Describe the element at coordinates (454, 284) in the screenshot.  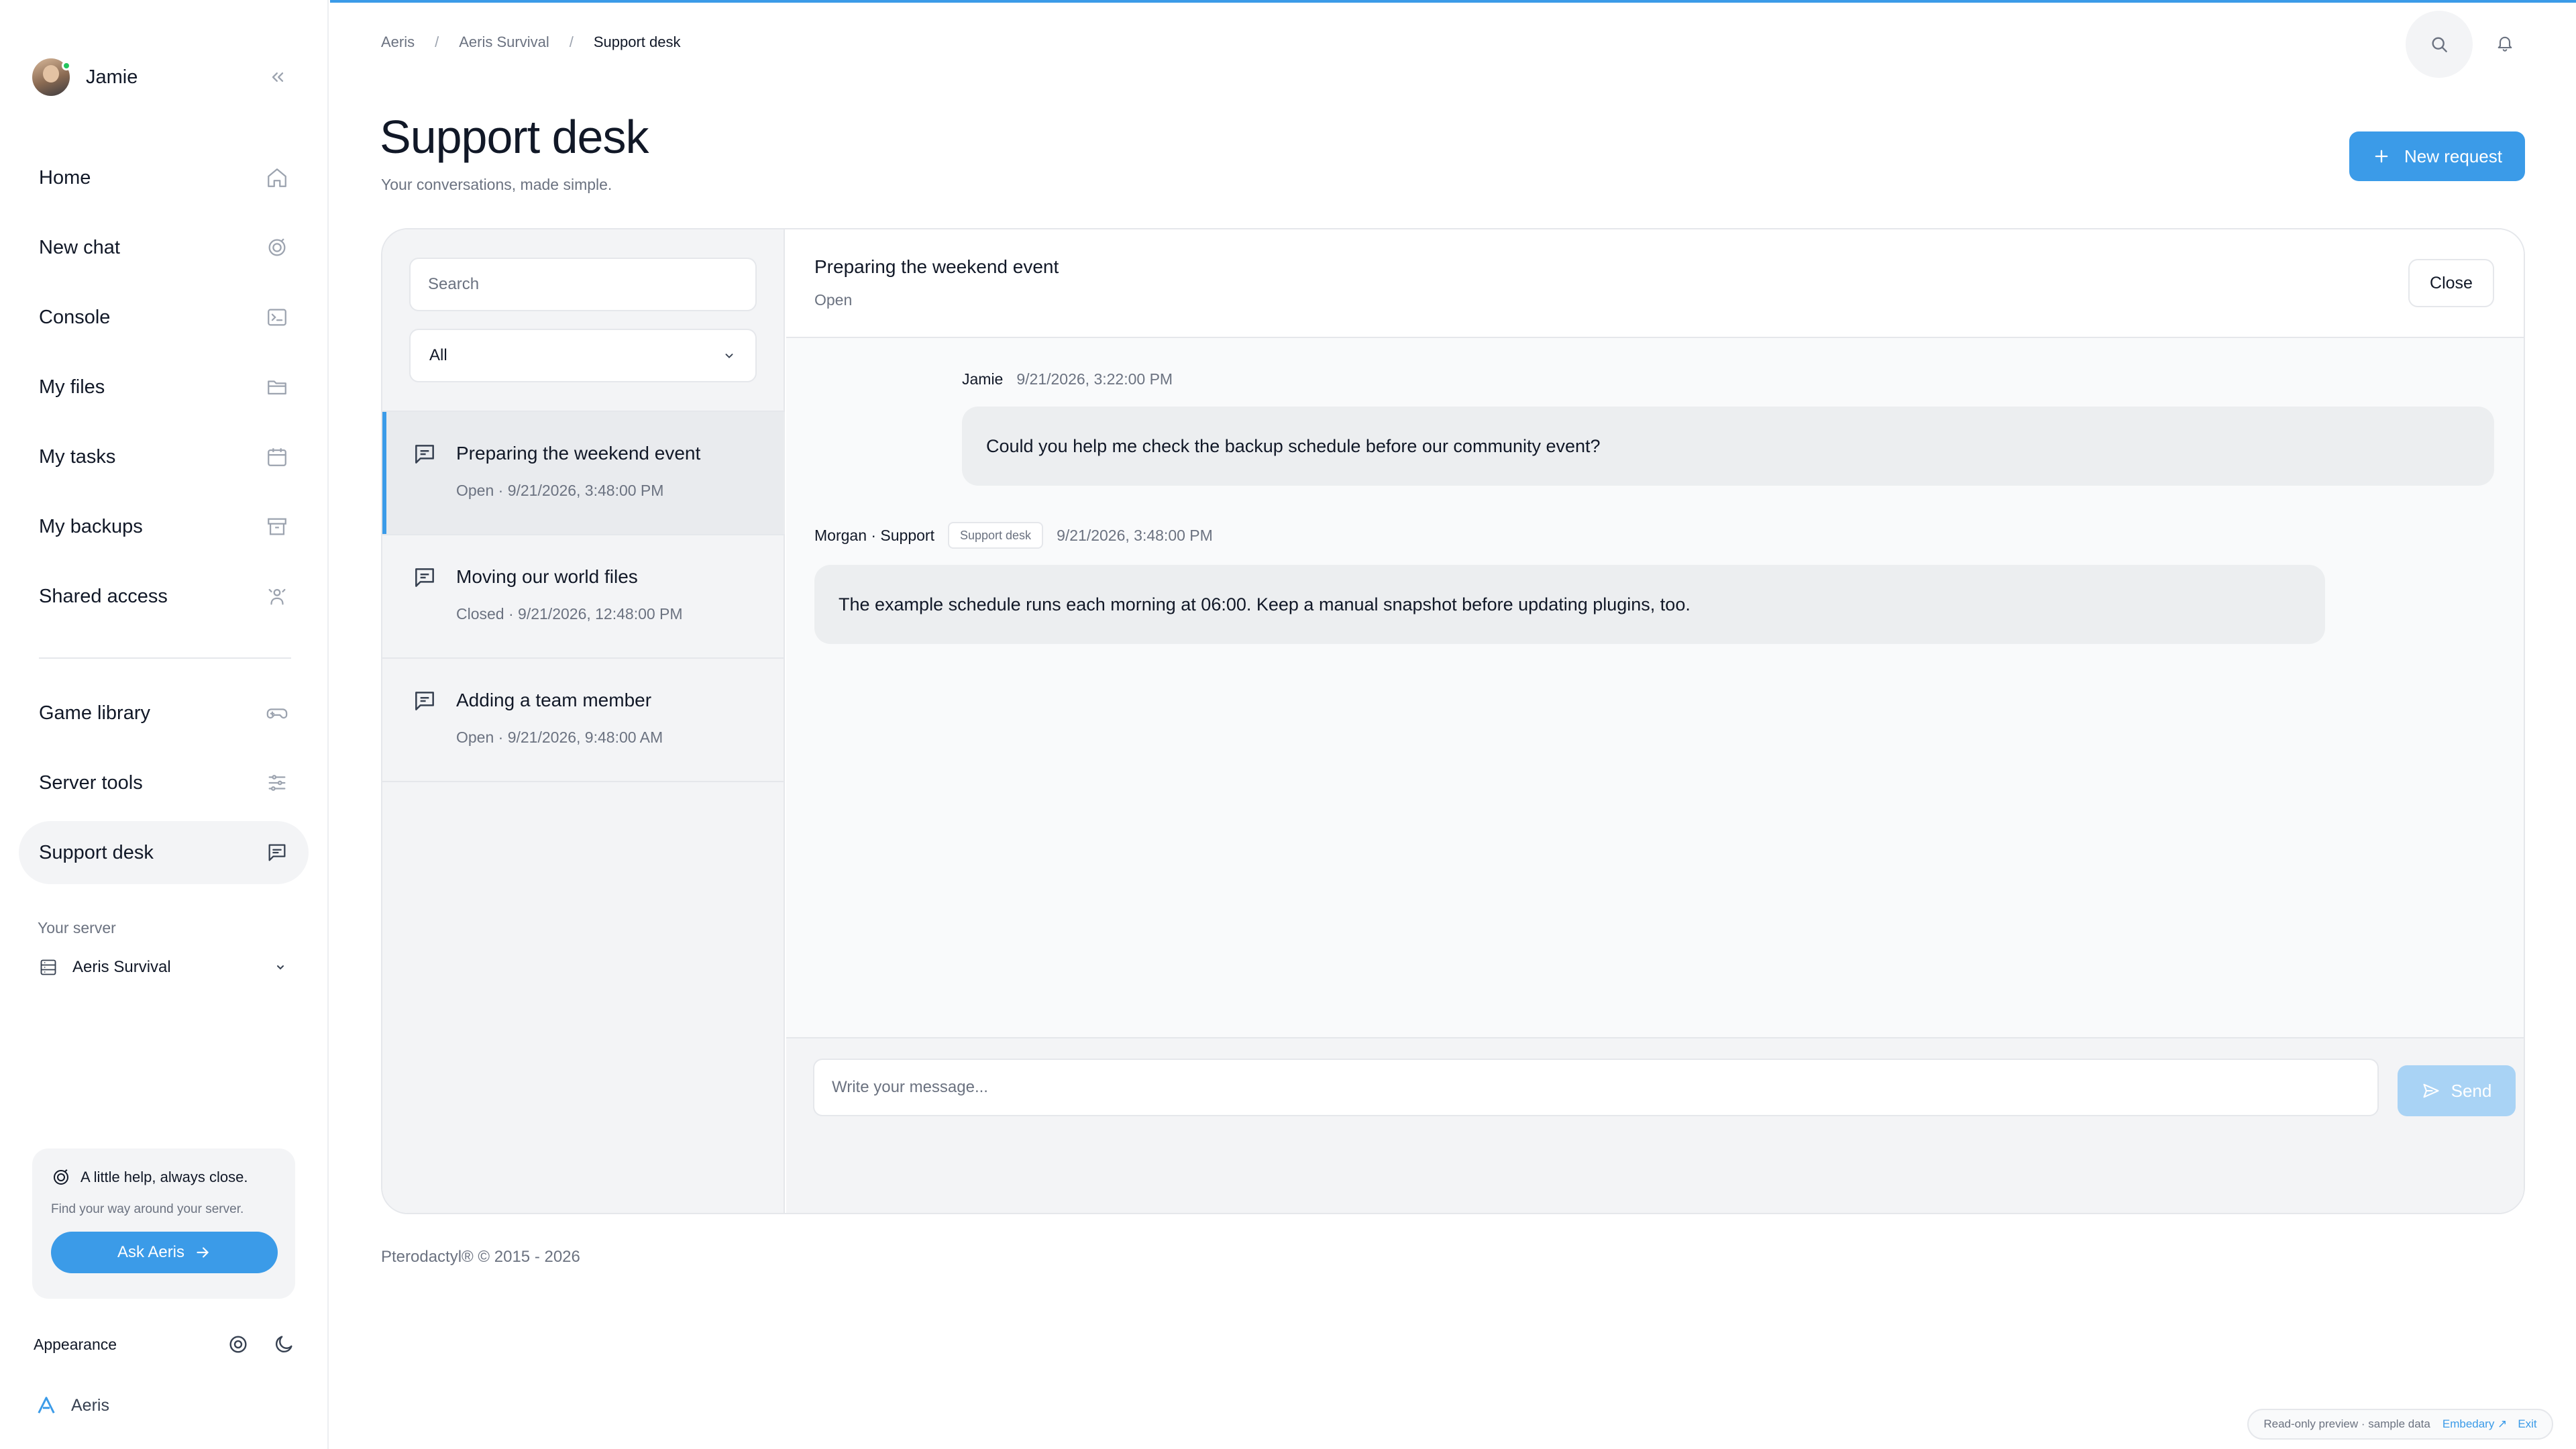
I see `search-placeholder: Search` at that location.